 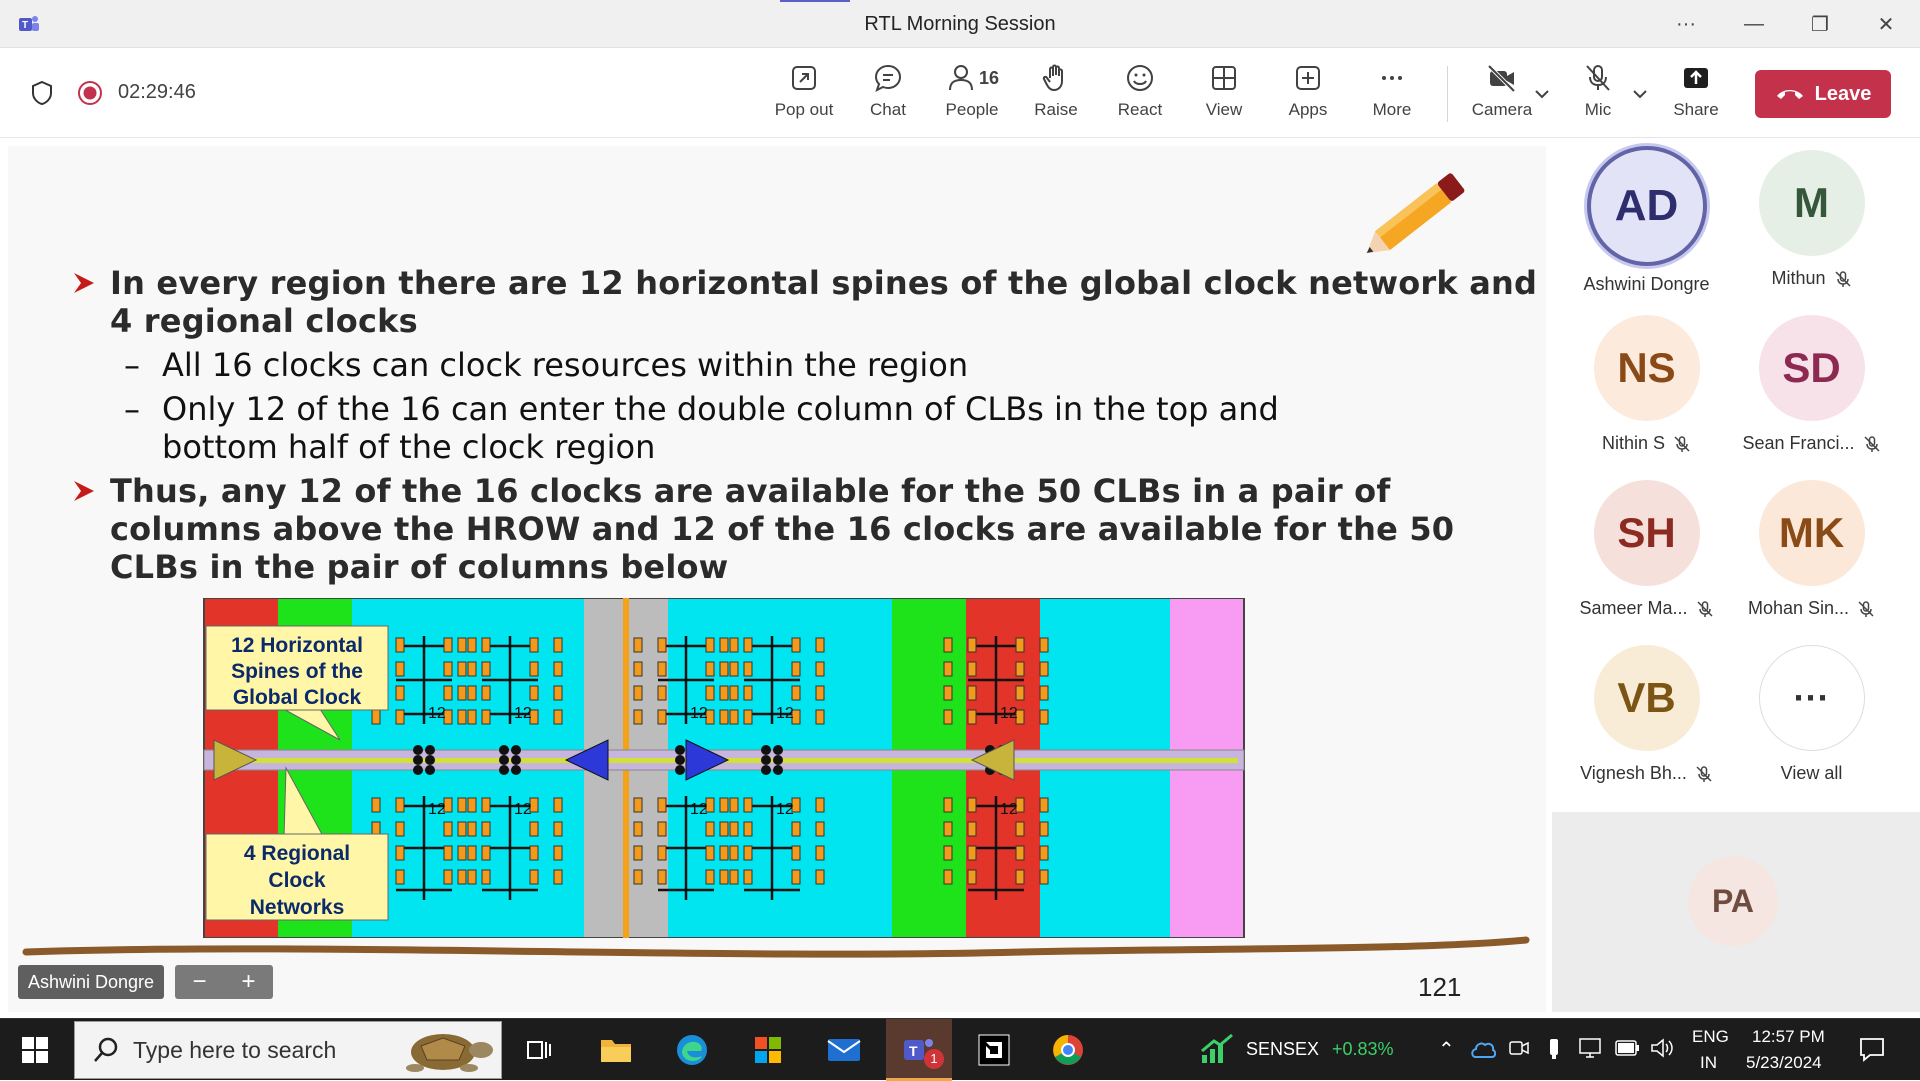 What do you see at coordinates (1140, 78) in the screenshot?
I see `smiley-icon` at bounding box center [1140, 78].